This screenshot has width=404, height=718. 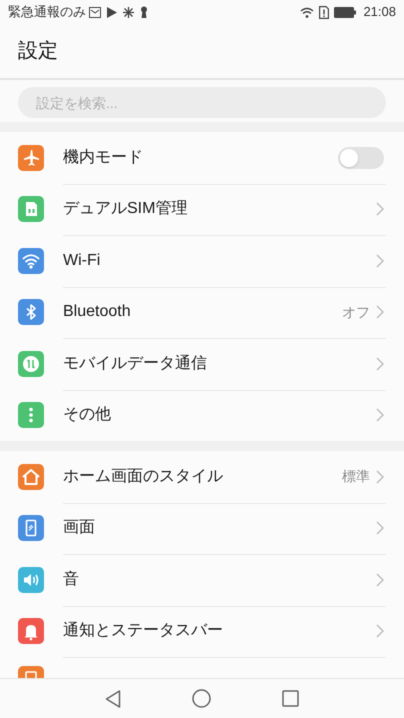 What do you see at coordinates (202, 476) in the screenshot?
I see `setting-label: ホーム画面のスタイル` at bounding box center [202, 476].